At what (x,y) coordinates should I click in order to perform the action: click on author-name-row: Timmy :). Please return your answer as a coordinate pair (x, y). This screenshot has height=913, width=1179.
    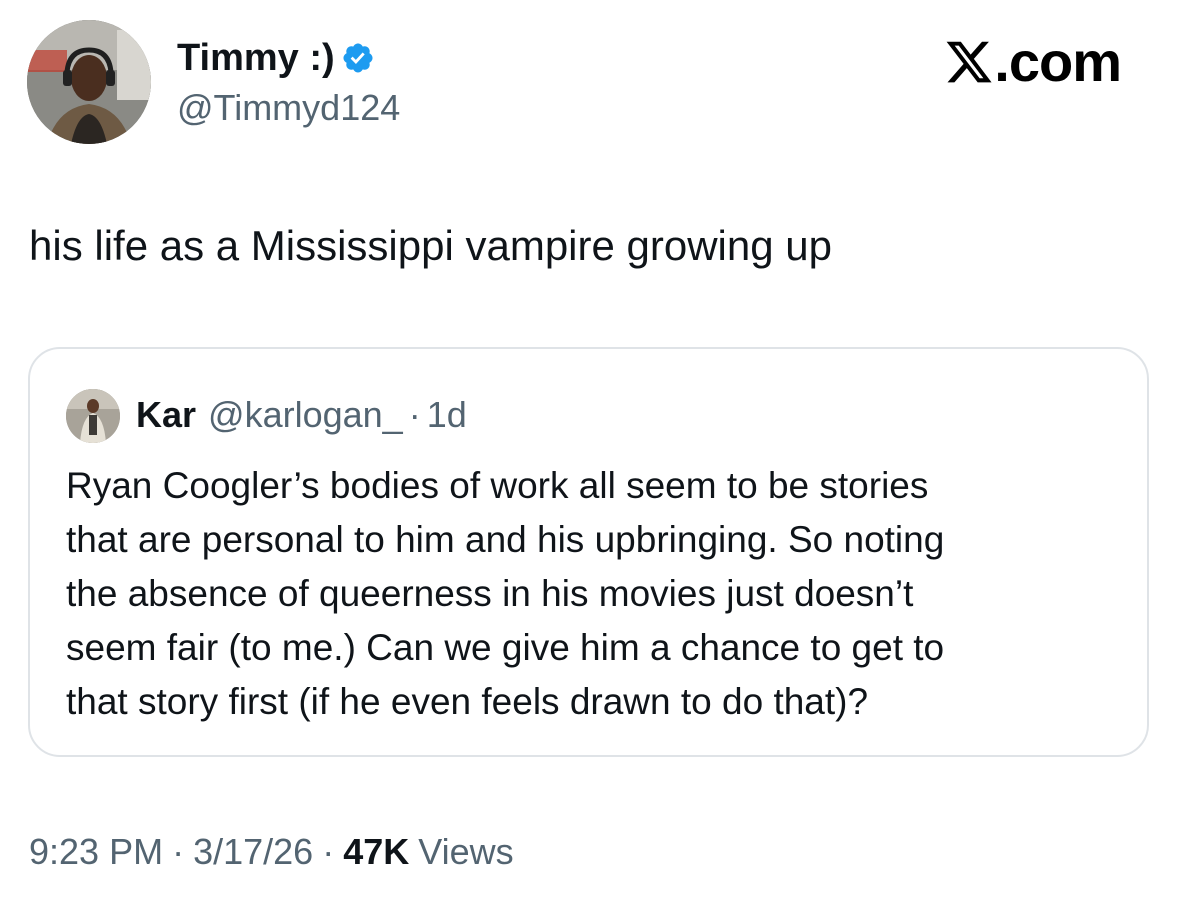
    Looking at the image, I should click on (276, 58).